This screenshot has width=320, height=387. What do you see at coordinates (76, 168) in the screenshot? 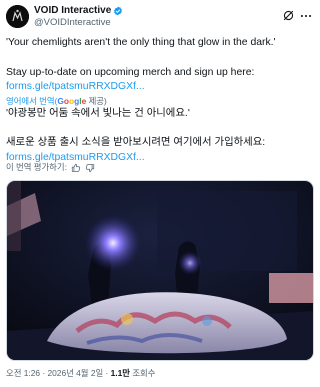
I see `thumbs-up-icon` at bounding box center [76, 168].